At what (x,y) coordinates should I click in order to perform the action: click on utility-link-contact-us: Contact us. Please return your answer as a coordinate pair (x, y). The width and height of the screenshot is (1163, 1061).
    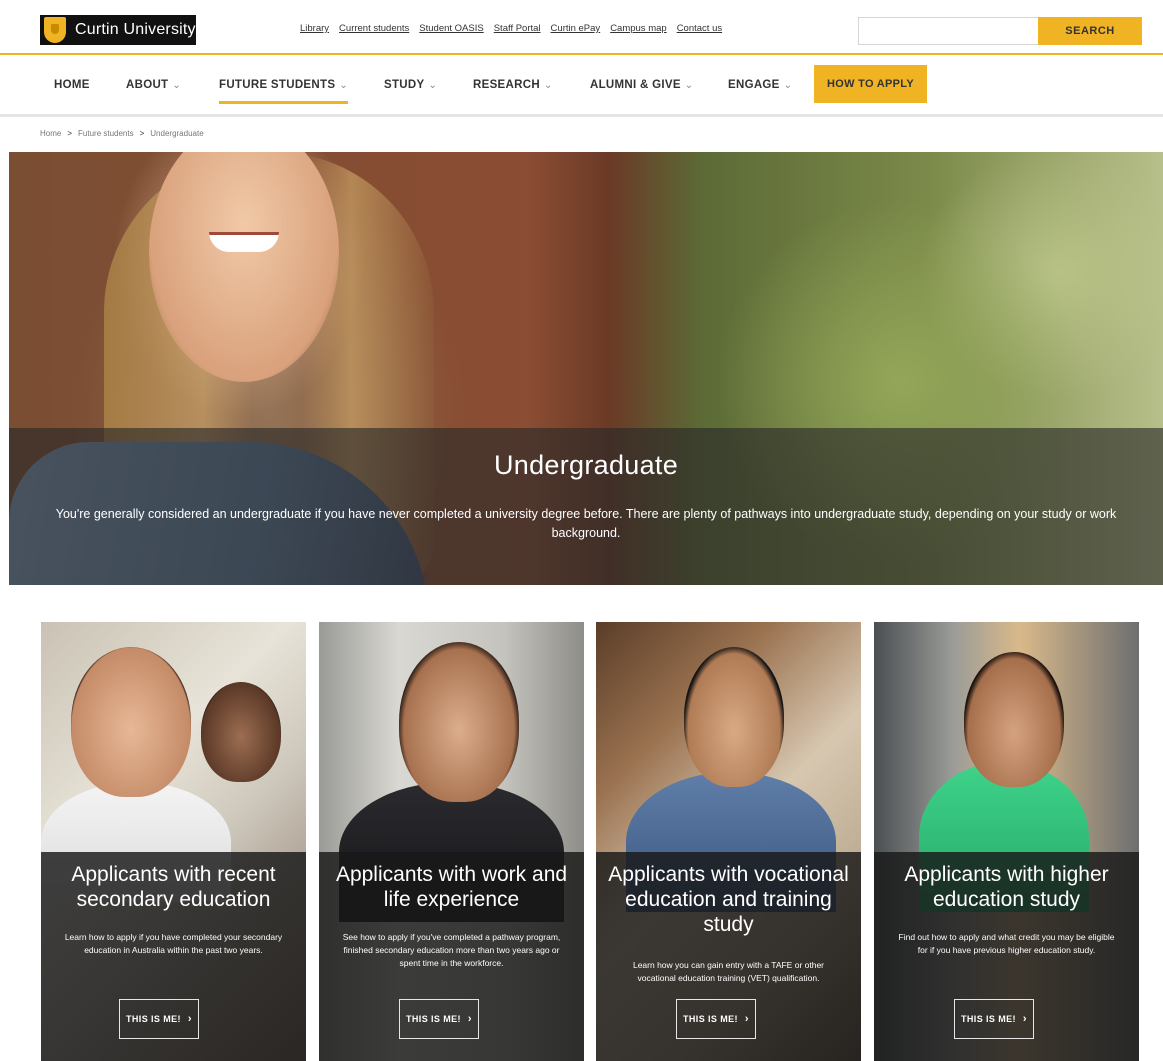
    Looking at the image, I should click on (699, 28).